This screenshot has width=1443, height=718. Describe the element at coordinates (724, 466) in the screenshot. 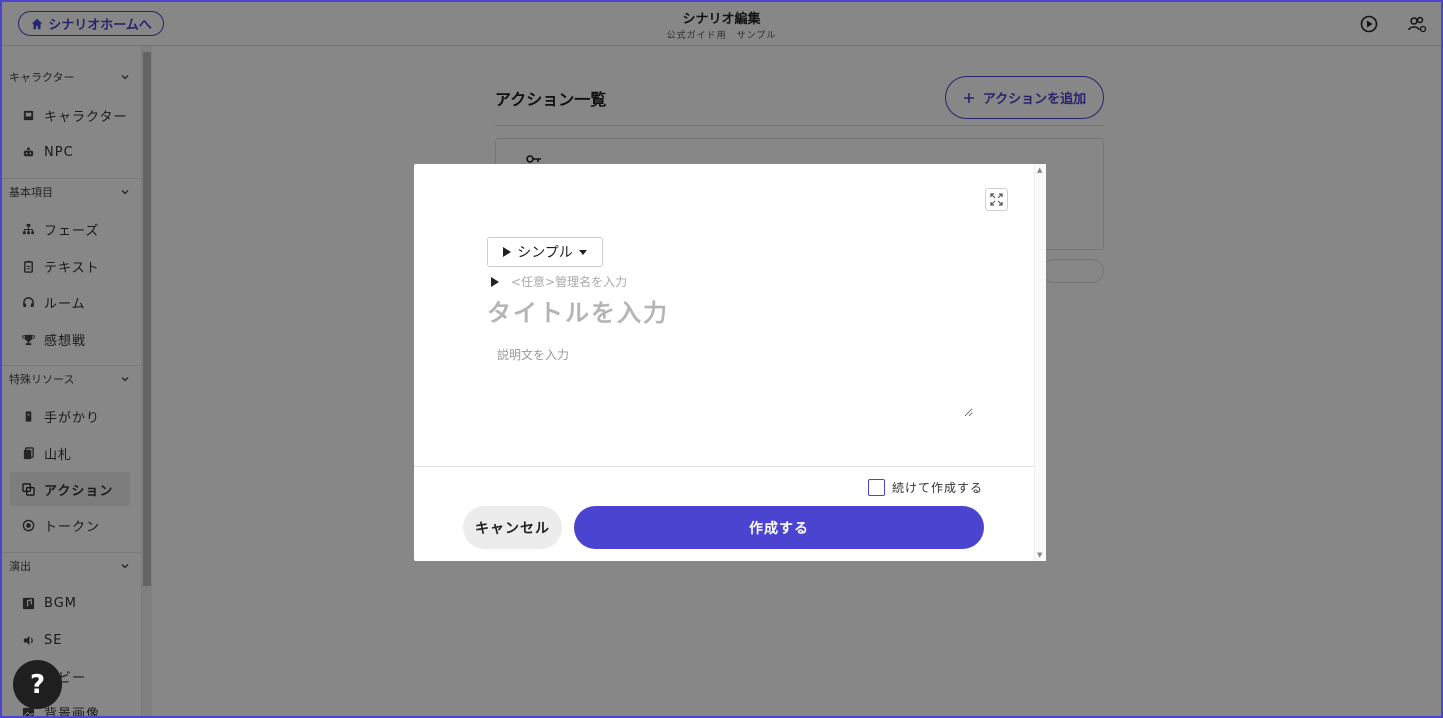

I see `dialog-divider` at that location.